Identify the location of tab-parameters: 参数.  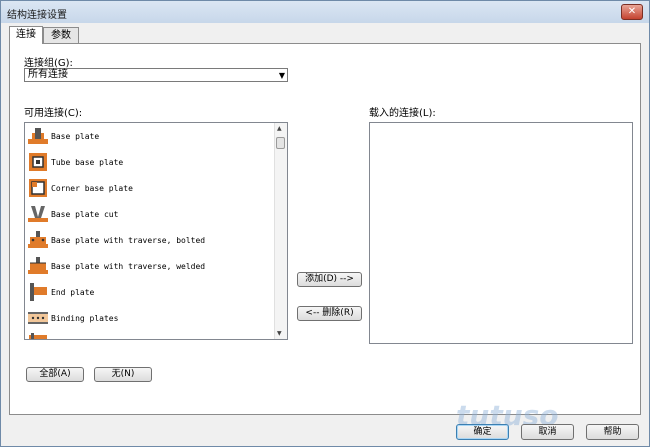
(61, 35).